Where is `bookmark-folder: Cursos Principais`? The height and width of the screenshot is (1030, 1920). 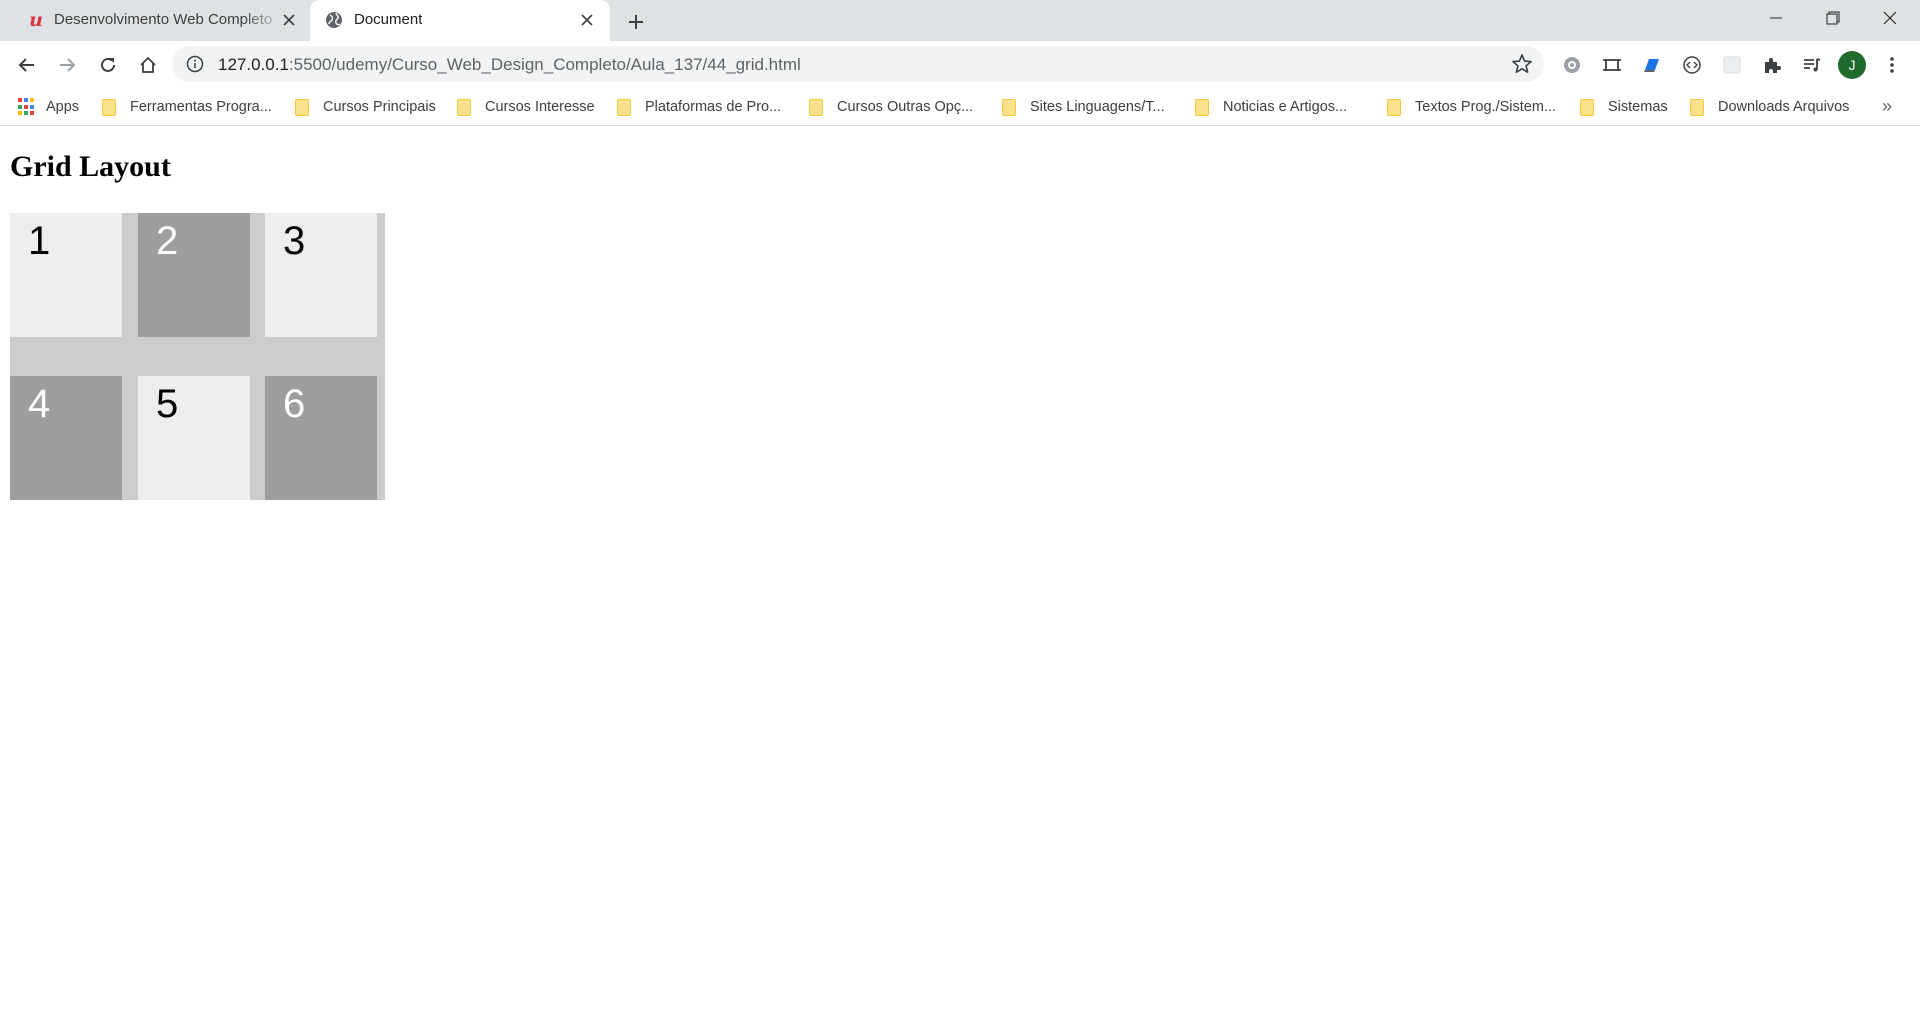 bookmark-folder: Cursos Principais is located at coordinates (365, 107).